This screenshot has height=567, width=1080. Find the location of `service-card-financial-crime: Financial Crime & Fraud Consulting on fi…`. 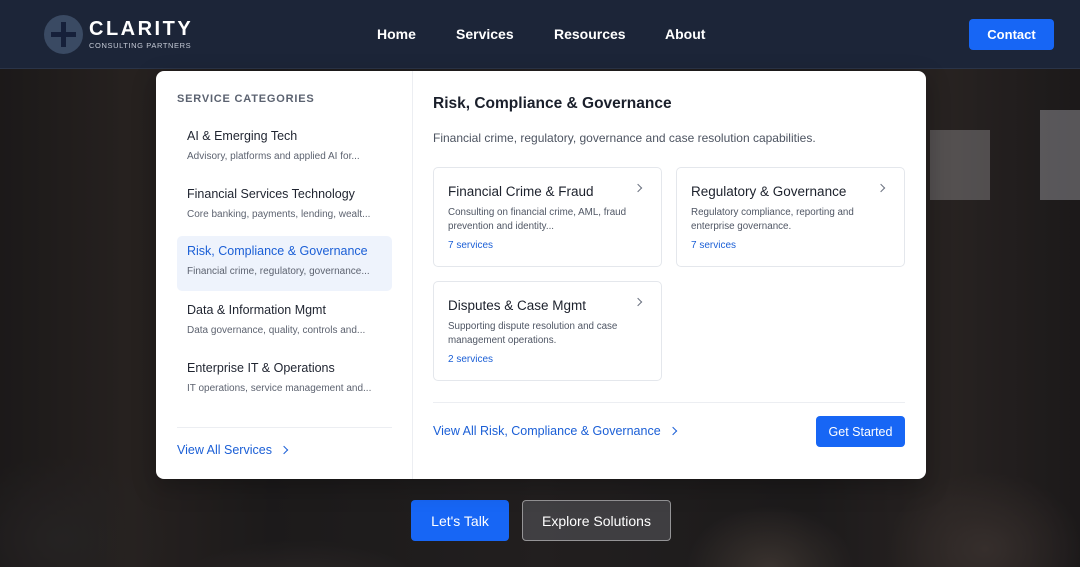

service-card-financial-crime: Financial Crime & Fraud Consulting on fi… is located at coordinates (547, 217).